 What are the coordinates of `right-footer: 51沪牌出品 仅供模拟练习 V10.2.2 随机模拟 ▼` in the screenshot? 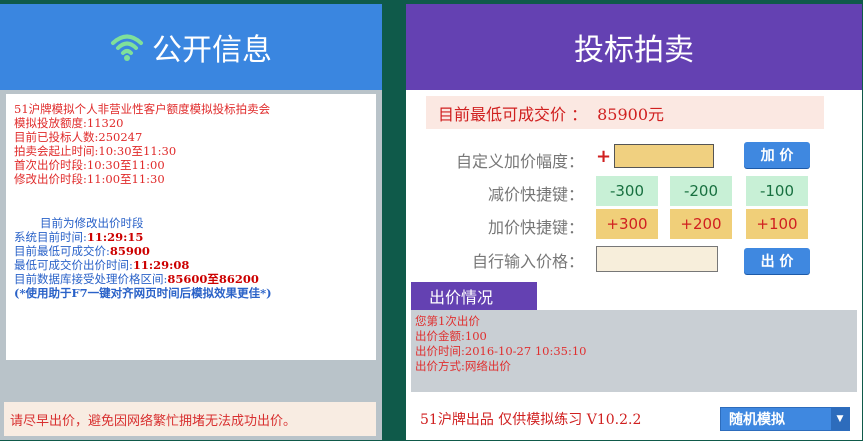 It's located at (634, 417).